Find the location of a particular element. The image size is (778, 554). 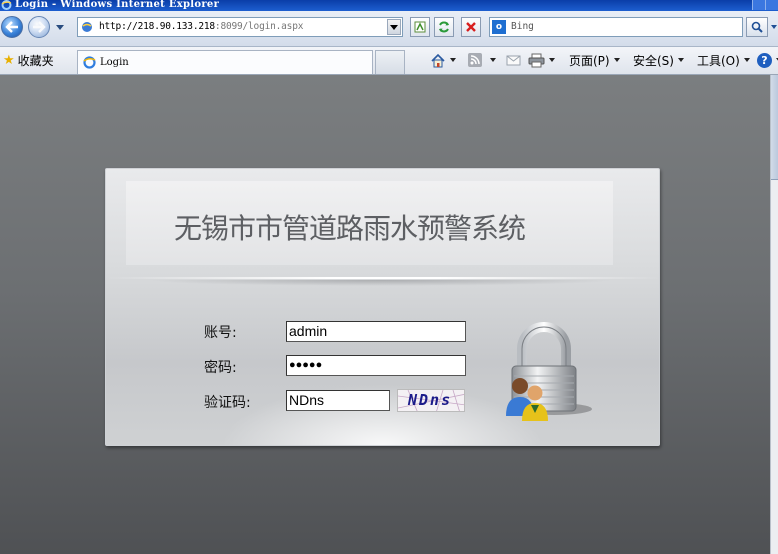

system-title: 无锡市市管道路雨水预警系统 is located at coordinates (350, 228).